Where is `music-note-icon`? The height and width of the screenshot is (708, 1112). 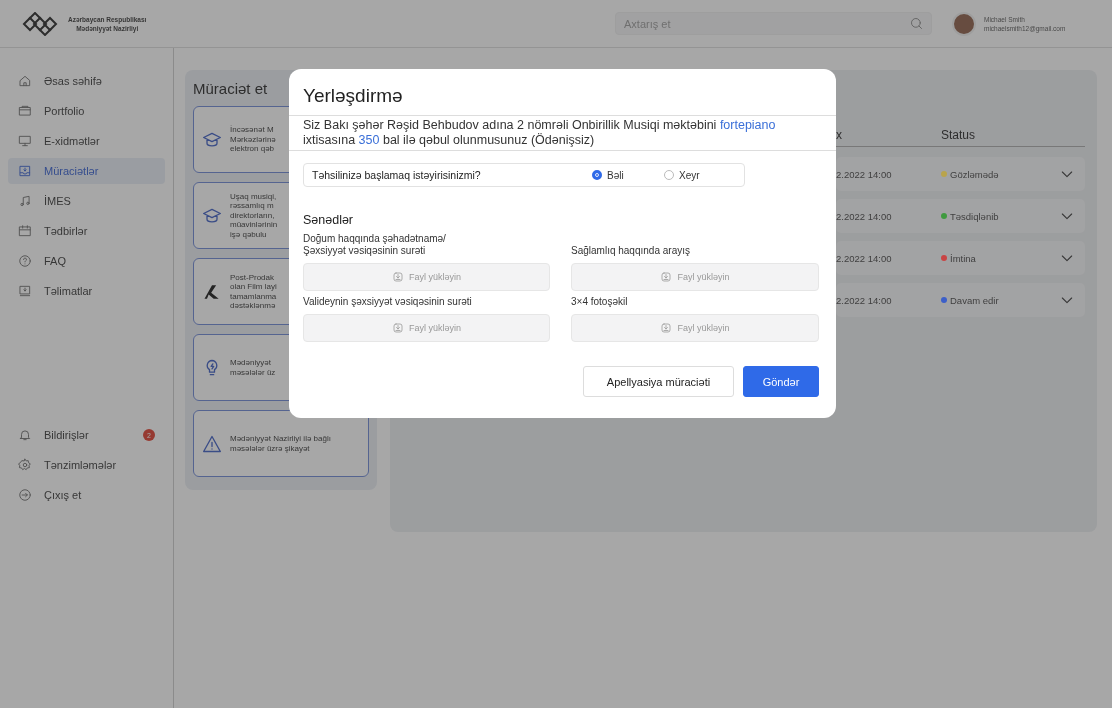 music-note-icon is located at coordinates (25, 201).